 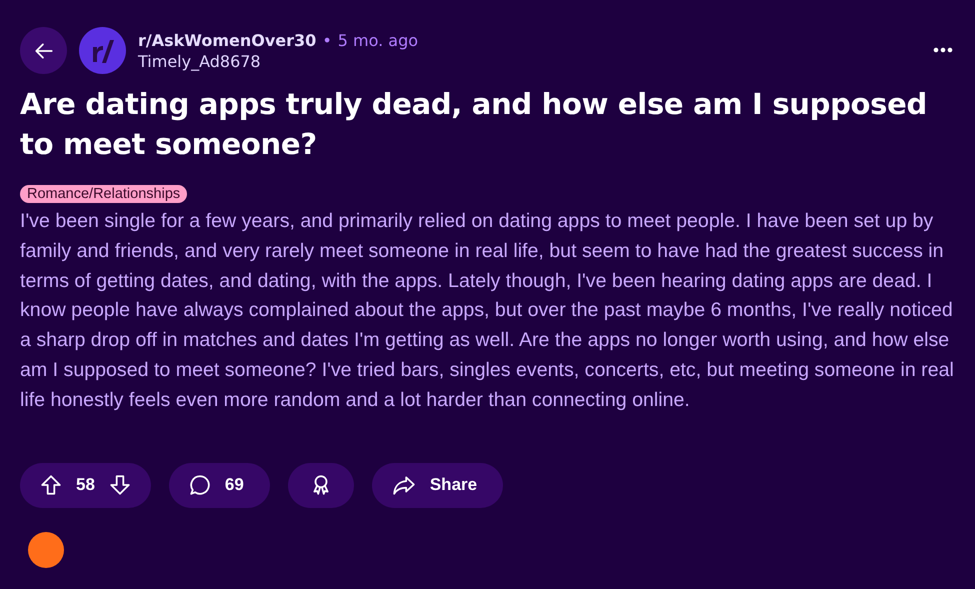 What do you see at coordinates (528, 61) in the screenshot?
I see `author-link: Timely_Ad8678` at bounding box center [528, 61].